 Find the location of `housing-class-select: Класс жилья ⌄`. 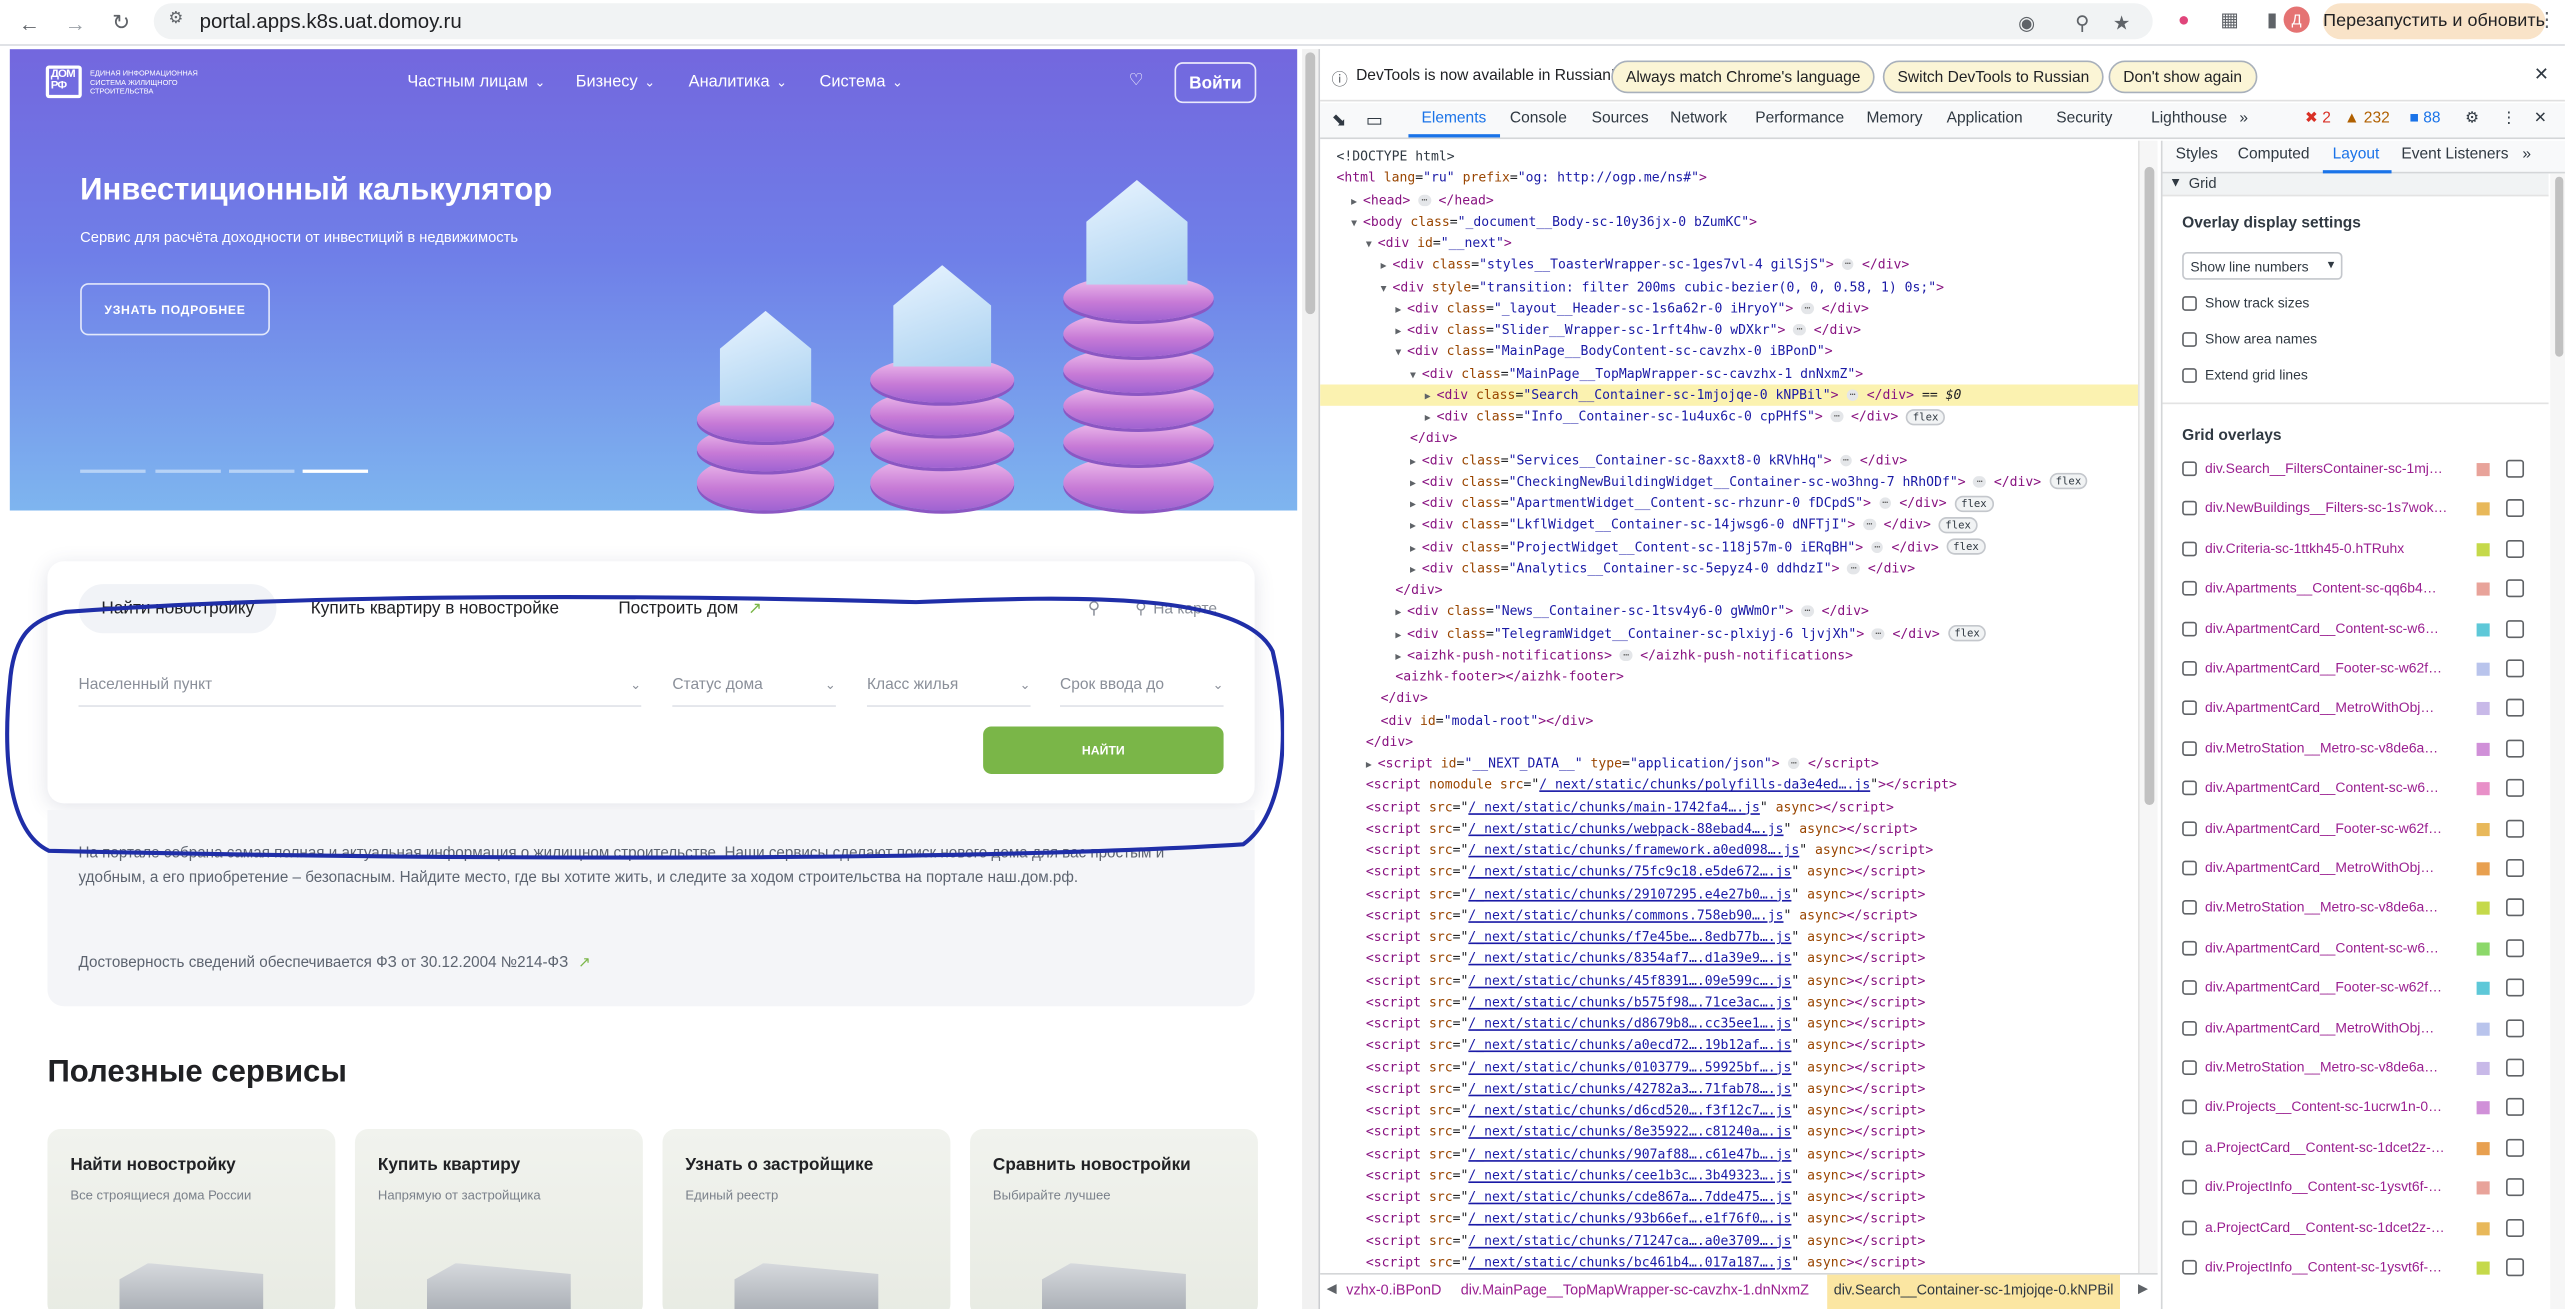

housing-class-select: Класс жилья ⌄ is located at coordinates (948, 685).